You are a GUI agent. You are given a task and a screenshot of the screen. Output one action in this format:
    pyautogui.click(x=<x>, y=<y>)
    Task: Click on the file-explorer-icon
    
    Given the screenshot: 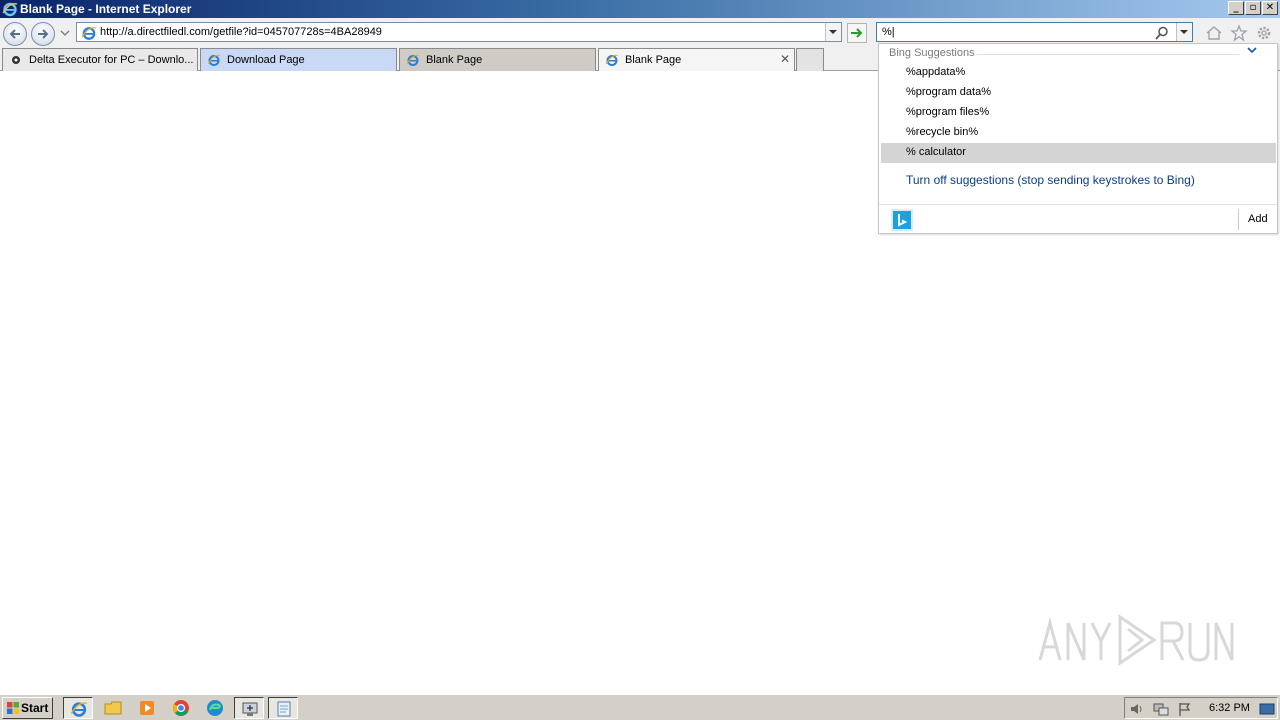 What is the action you would take?
    pyautogui.click(x=113, y=708)
    